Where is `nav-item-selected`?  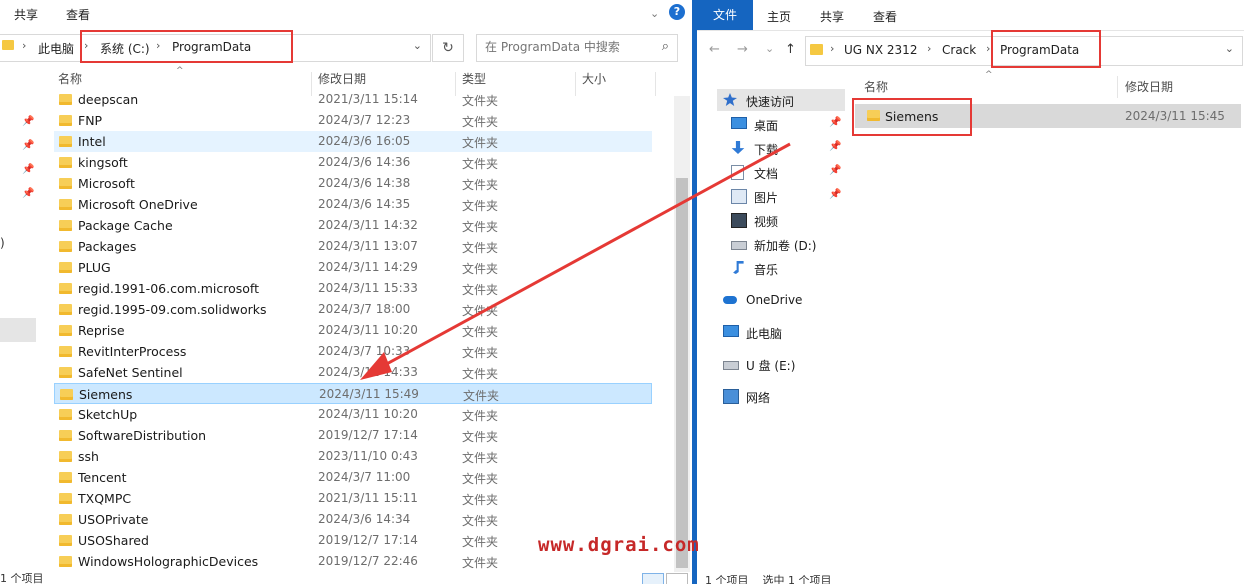 nav-item-selected is located at coordinates (18, 330).